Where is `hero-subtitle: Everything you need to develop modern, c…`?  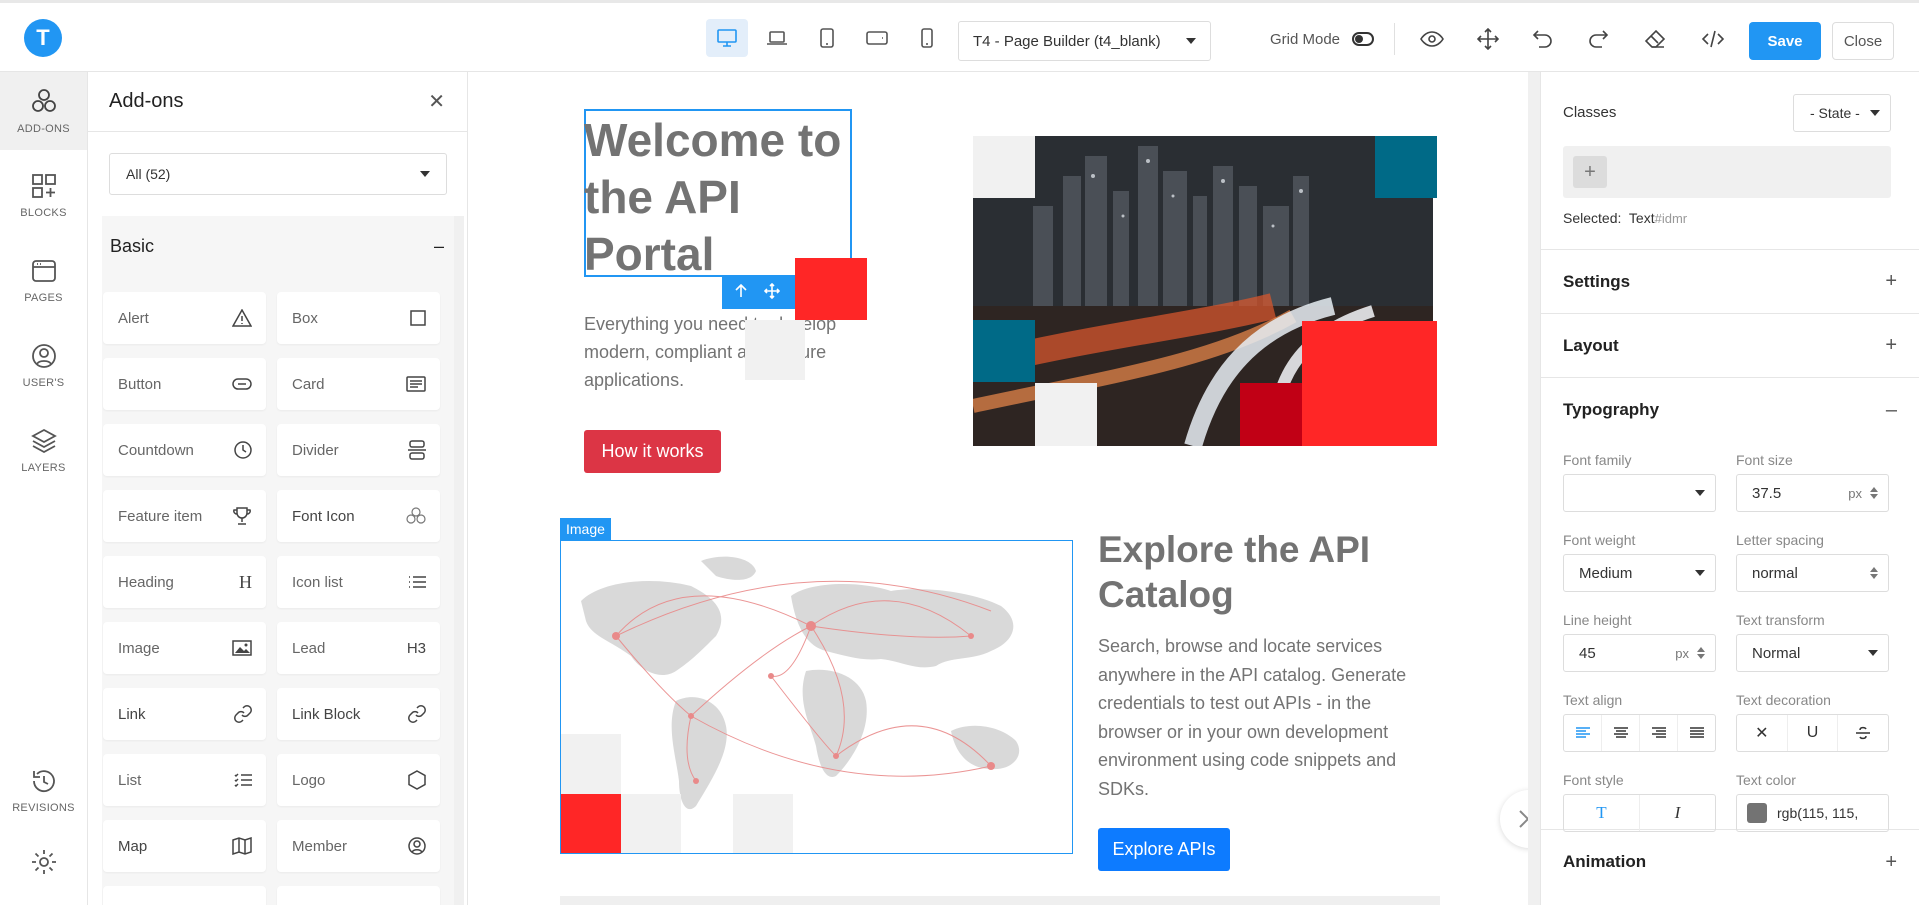
hero-subtitle: Everything you need to develop modern, c… is located at coordinates (721, 352).